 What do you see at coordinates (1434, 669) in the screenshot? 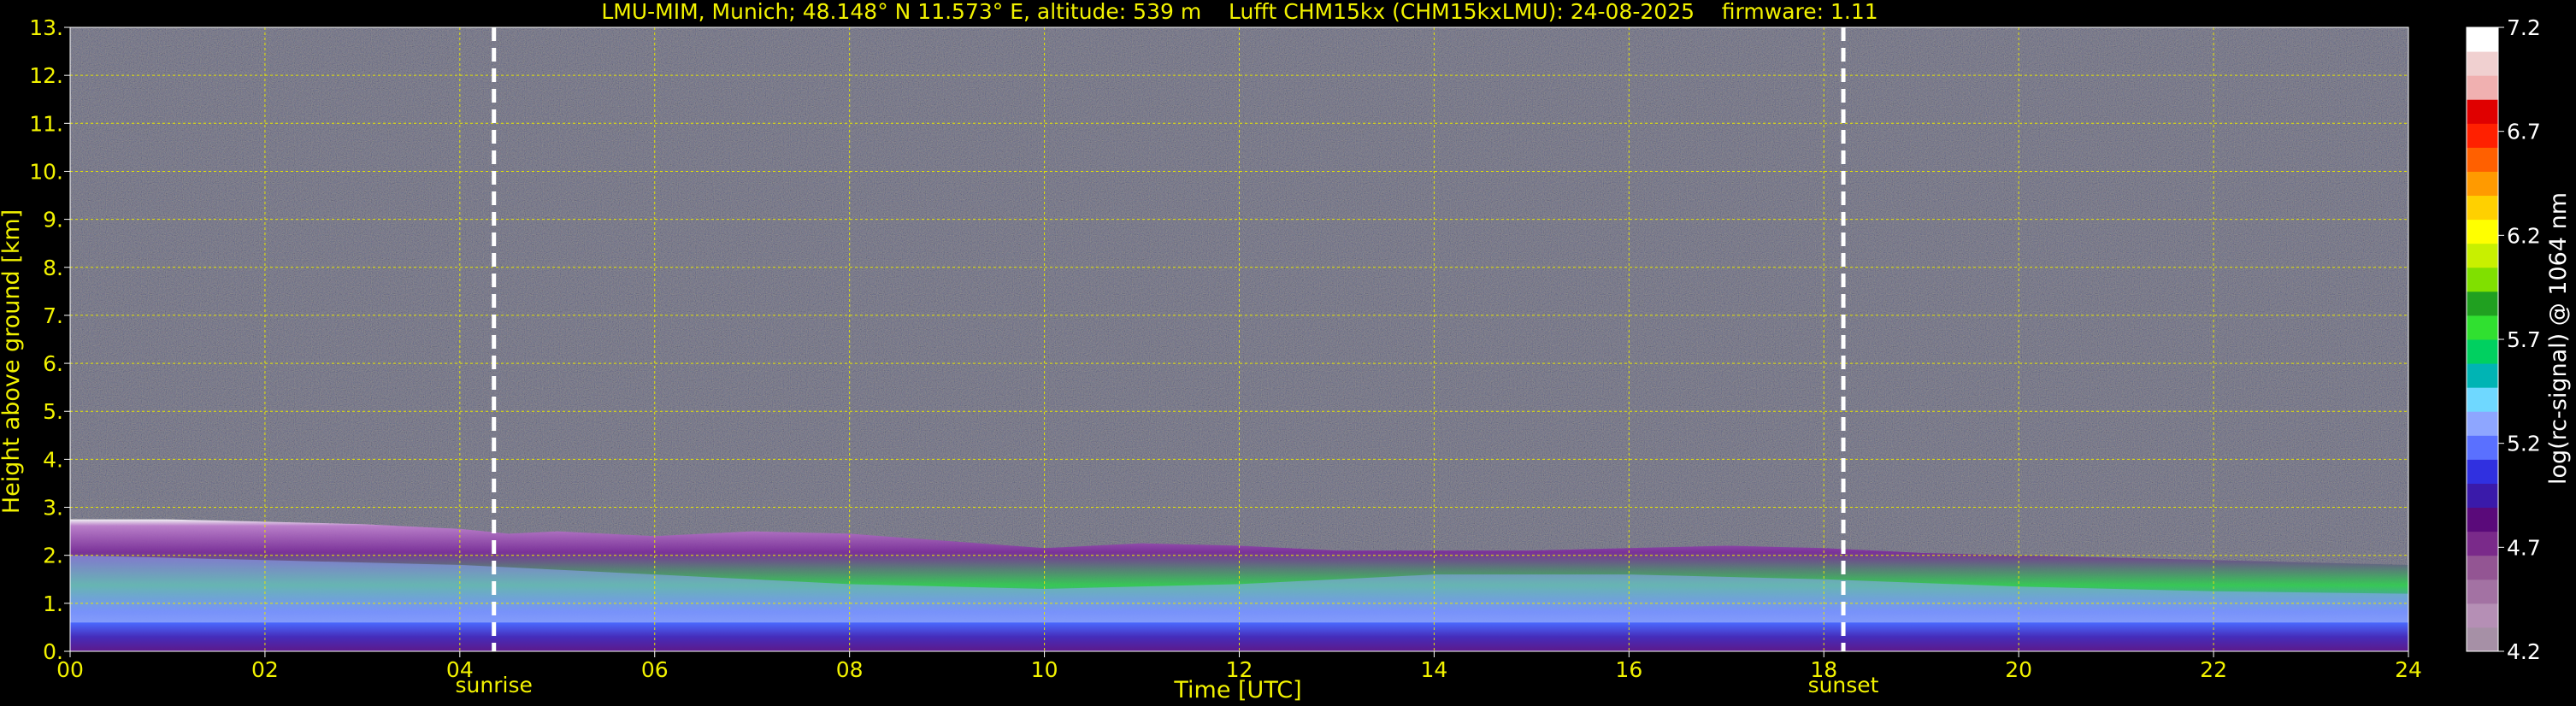
I see `x-tick-label: 14` at bounding box center [1434, 669].